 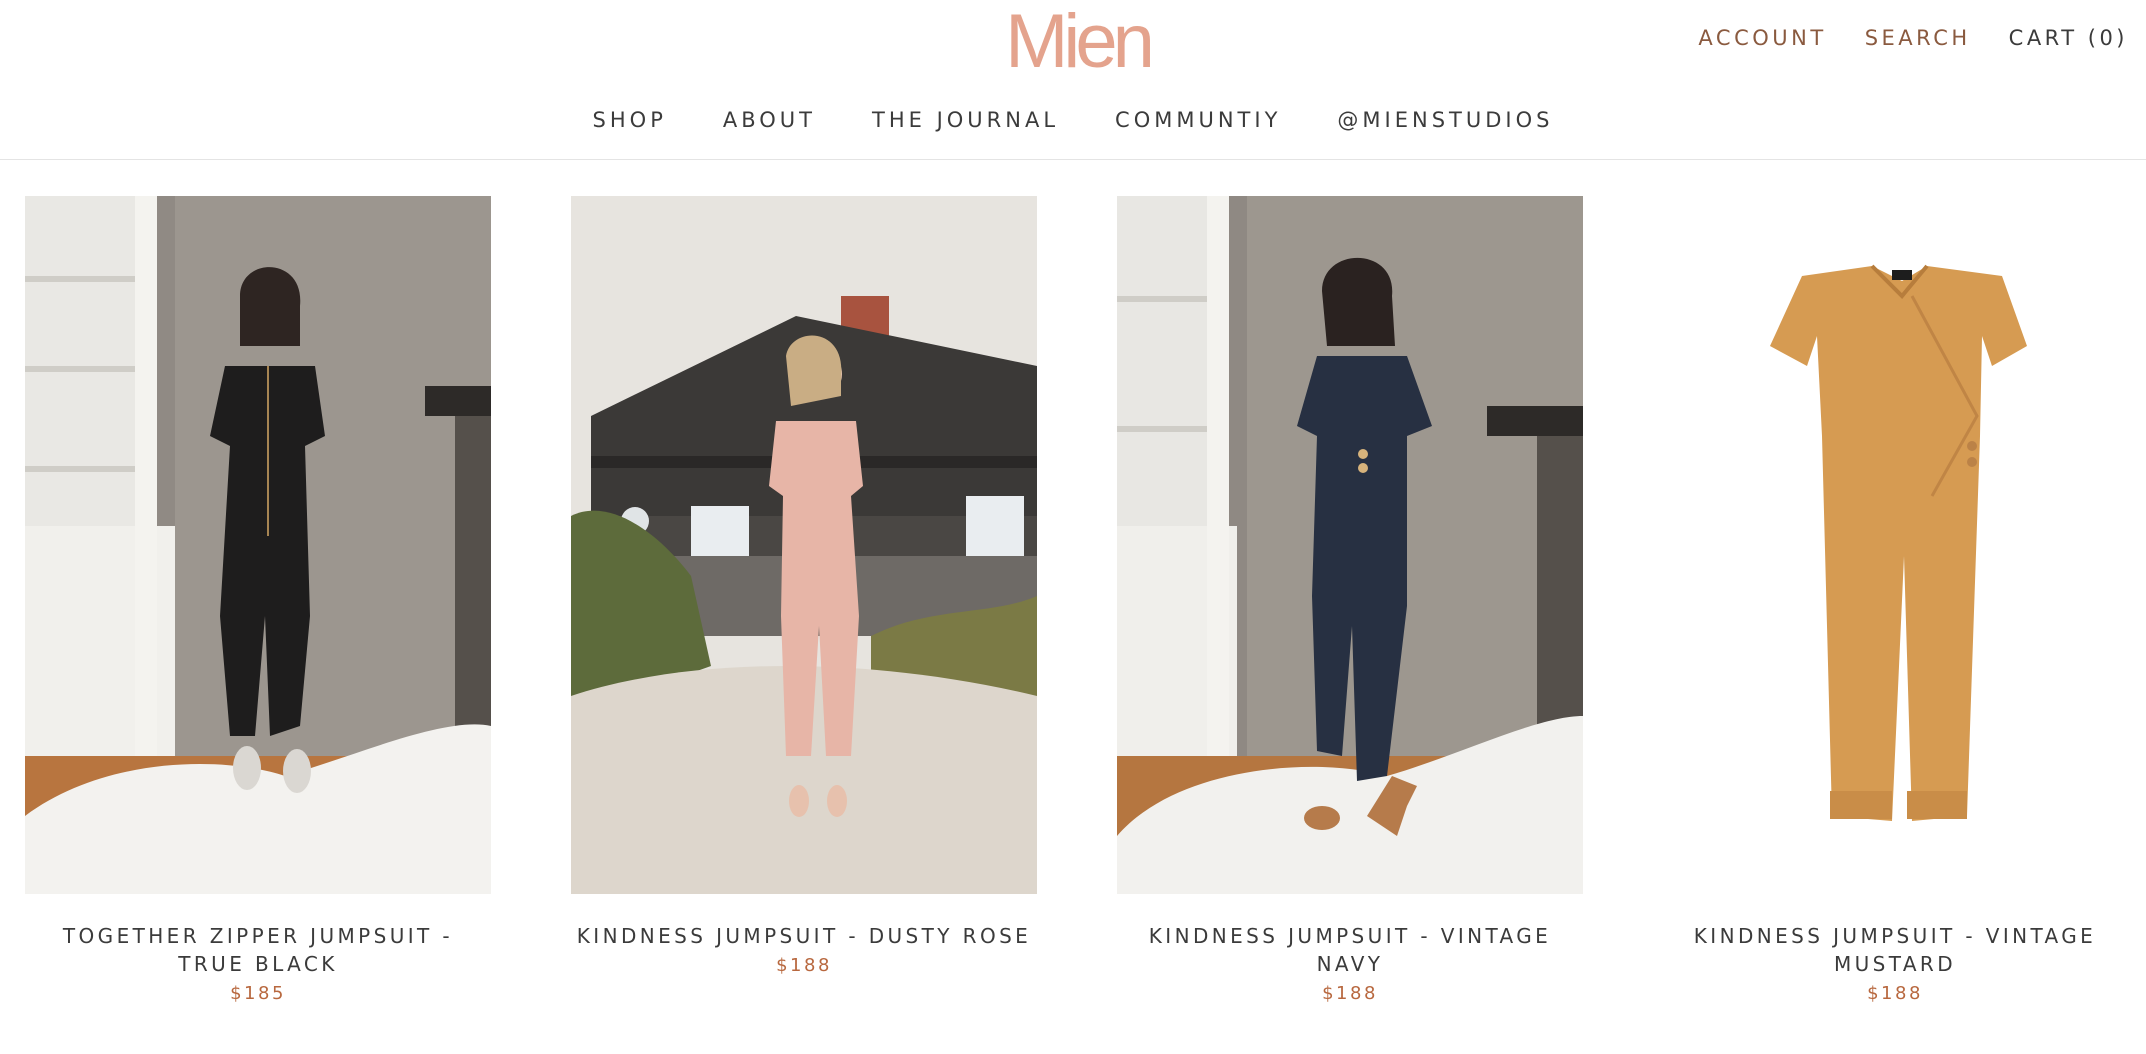 What do you see at coordinates (1445, 120) in the screenshot?
I see `nav-item-instagram: @MIENSTUDIOS` at bounding box center [1445, 120].